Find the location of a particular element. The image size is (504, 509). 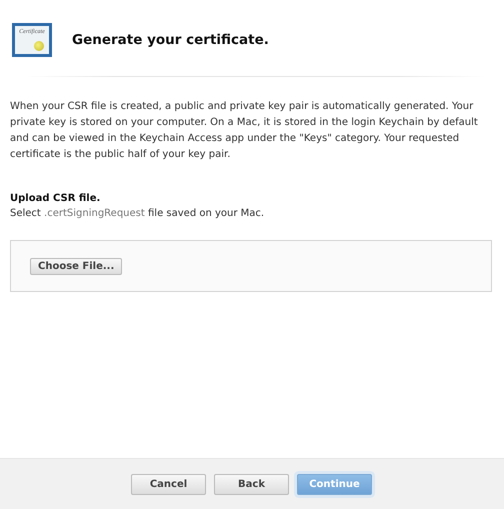

upload-heading: Upload CSR file. is located at coordinates (56, 198).